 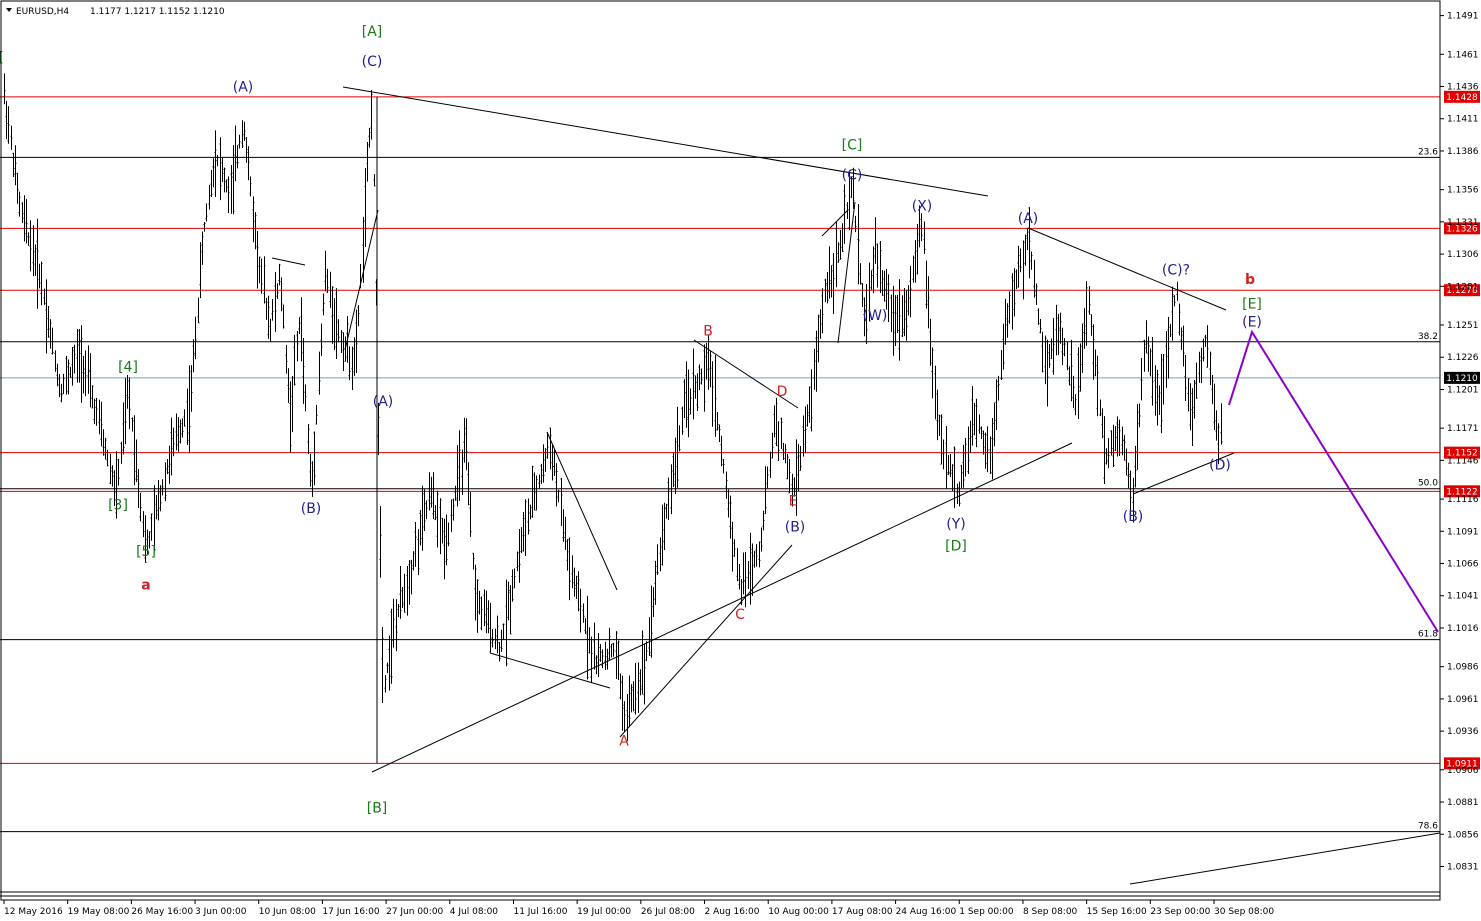 I want to click on wave-label: b, so click(x=1250, y=280).